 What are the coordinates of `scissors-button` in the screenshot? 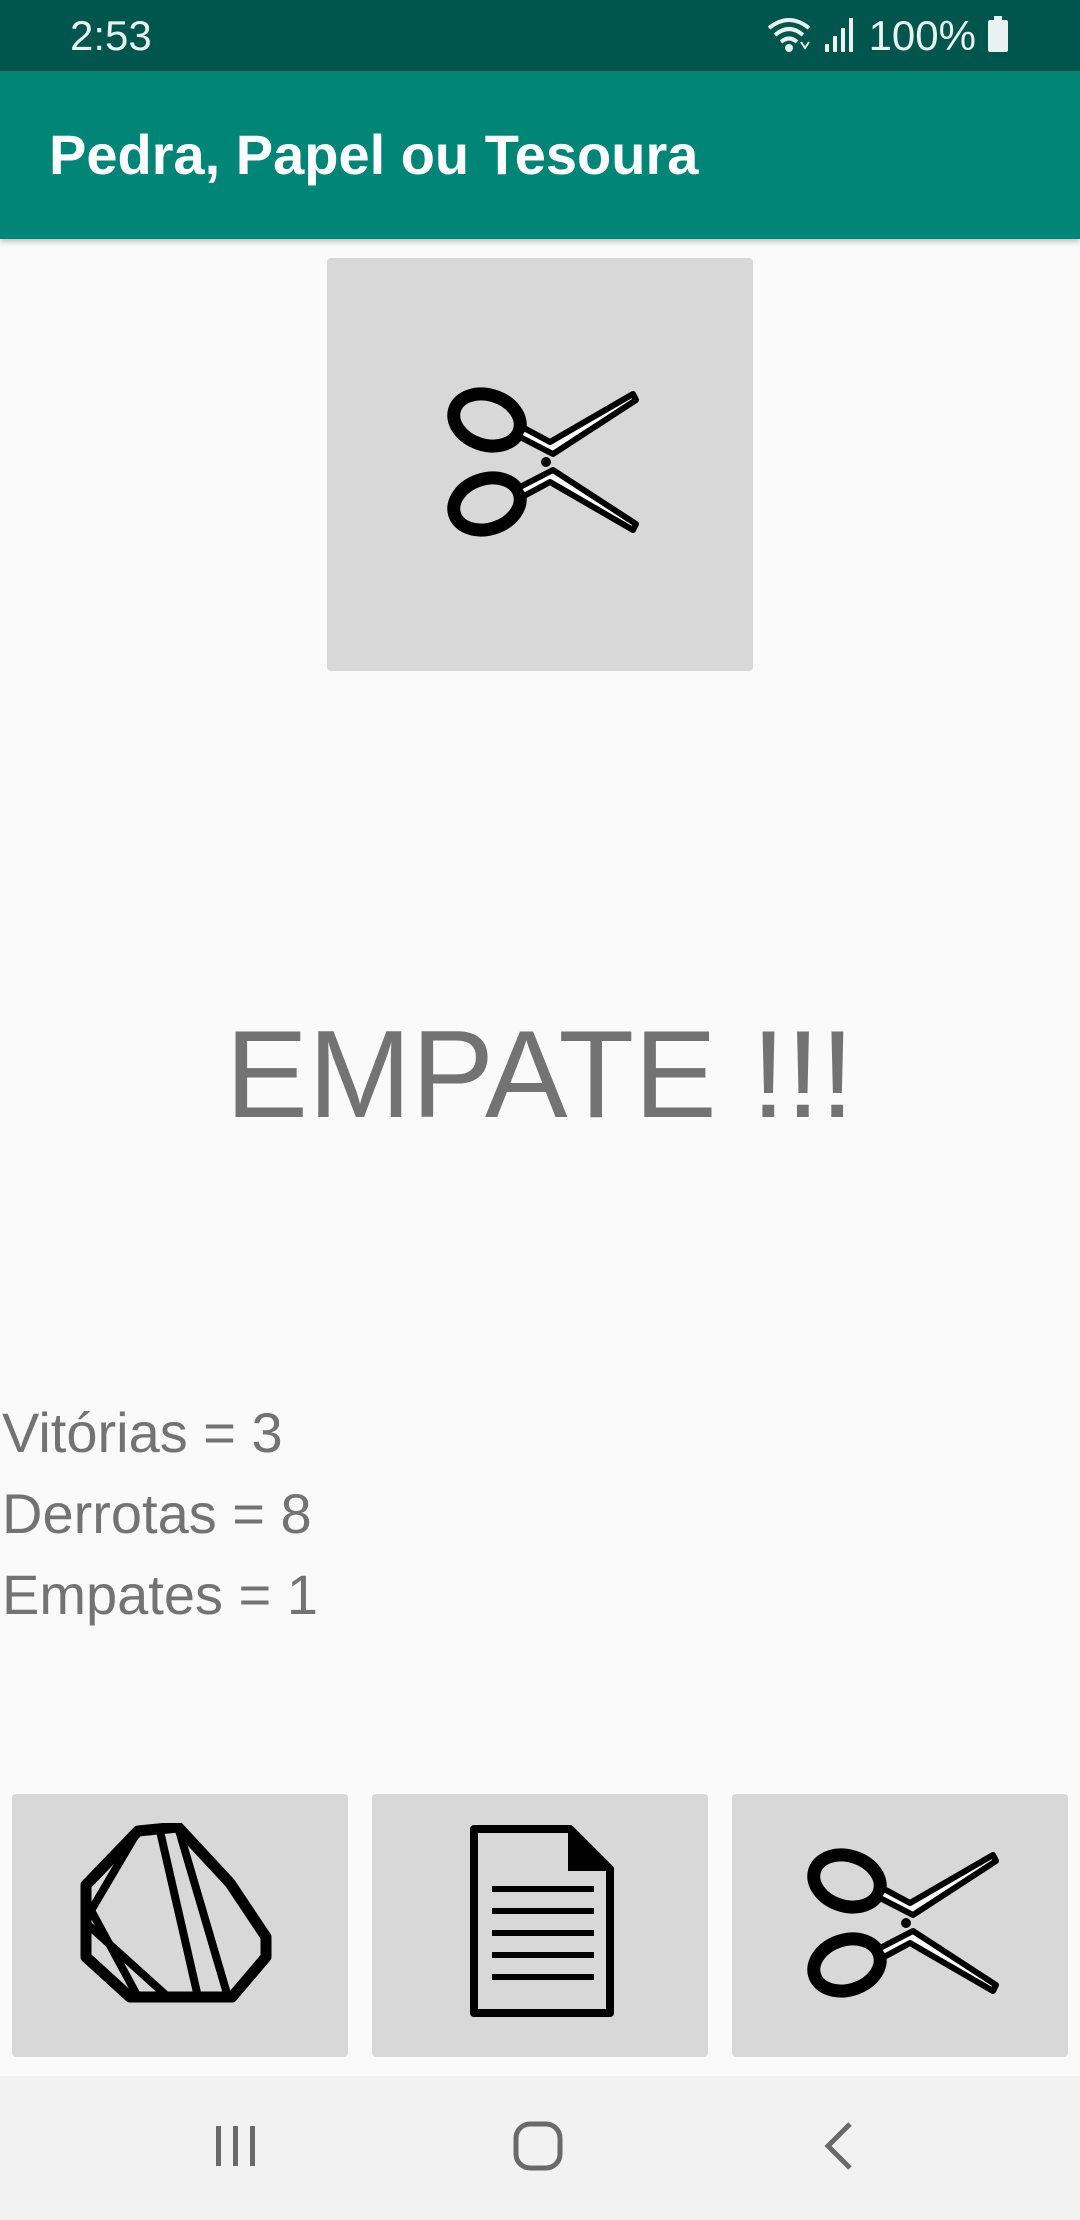 It's located at (900, 1925).